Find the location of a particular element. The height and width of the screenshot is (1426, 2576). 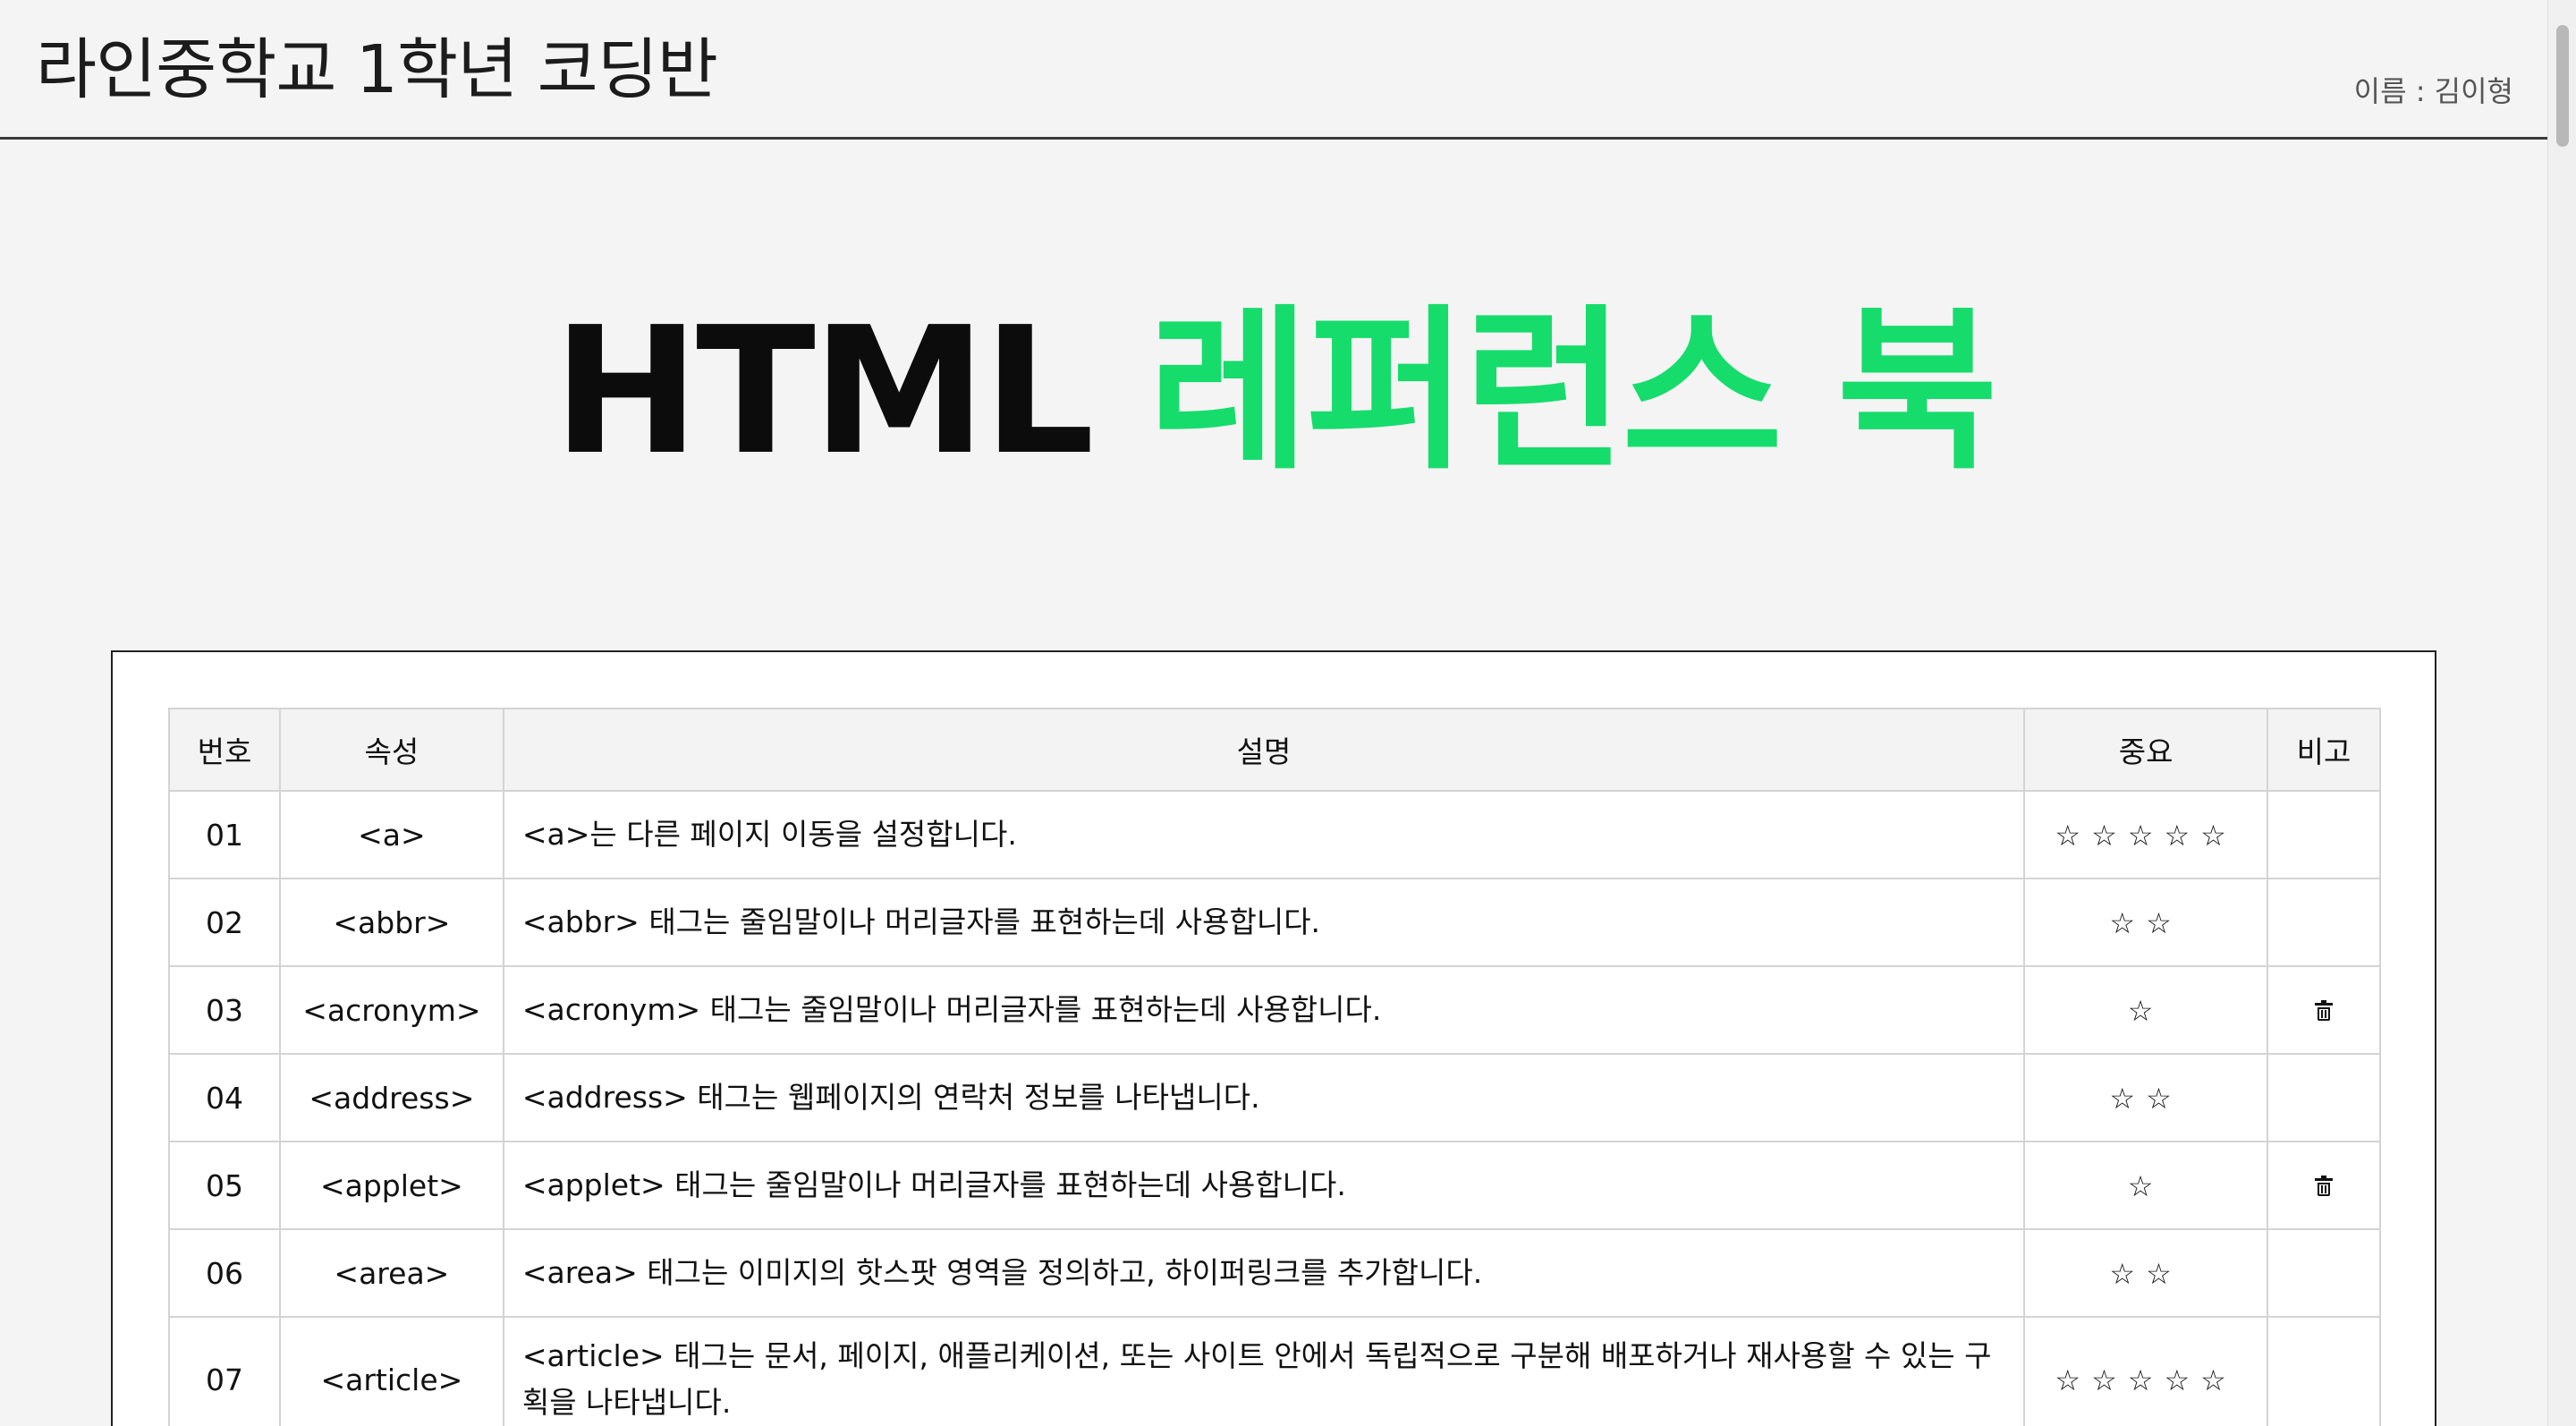

user-name-label: 이름 : 김이형 is located at coordinates (2433, 91).